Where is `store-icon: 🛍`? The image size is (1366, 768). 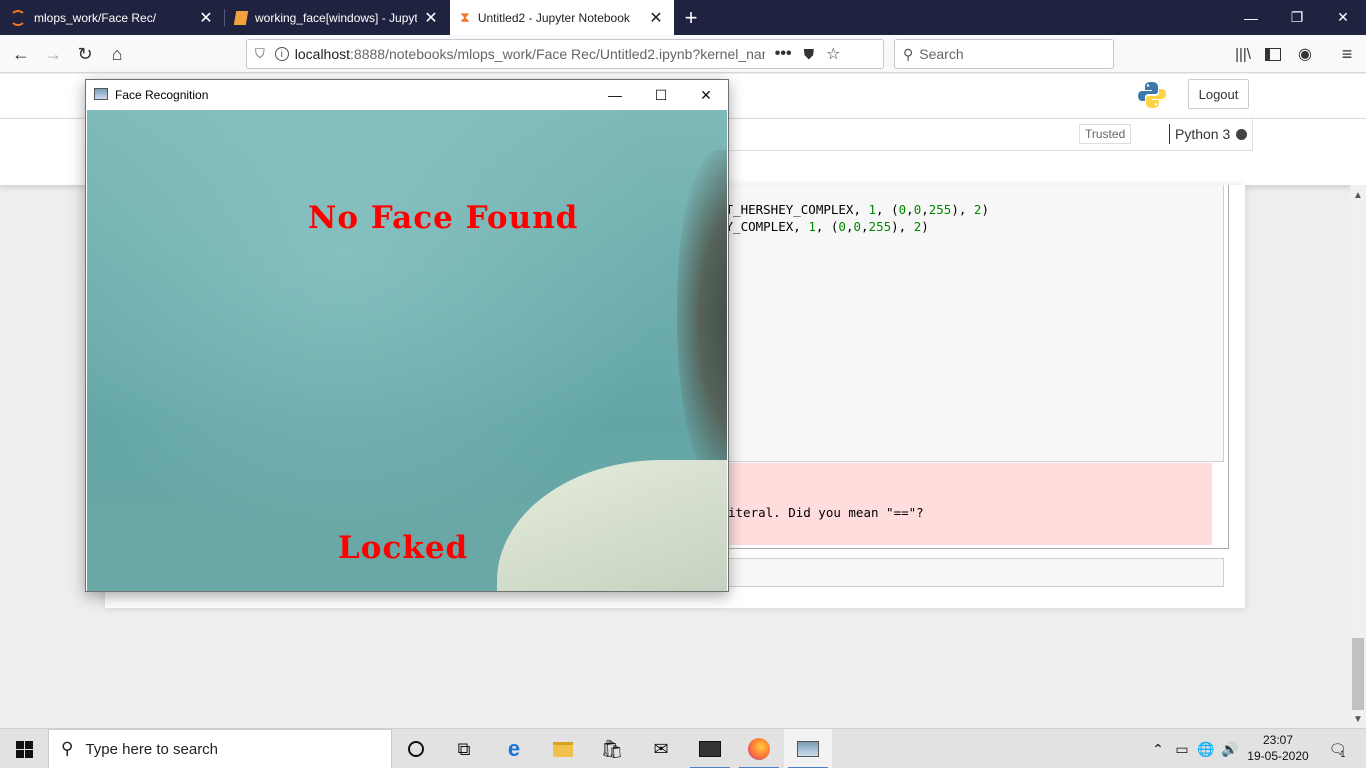
store-icon: 🛍 is located at coordinates (612, 748).